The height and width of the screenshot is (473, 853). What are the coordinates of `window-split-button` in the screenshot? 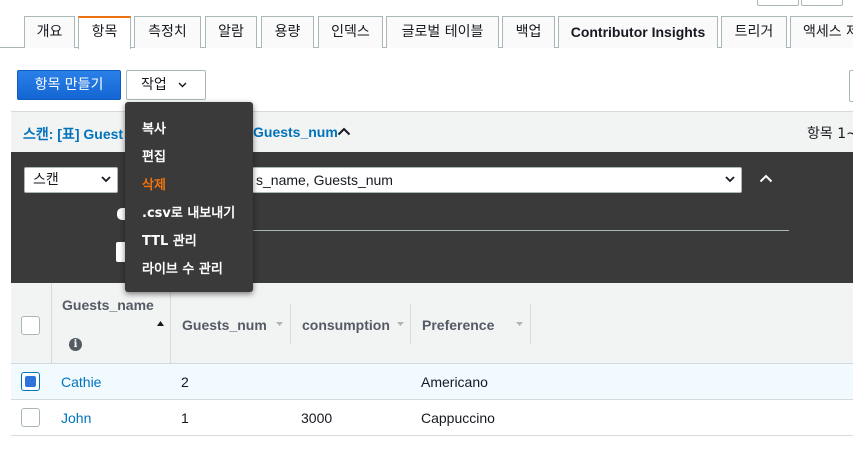 It's located at (822, 3).